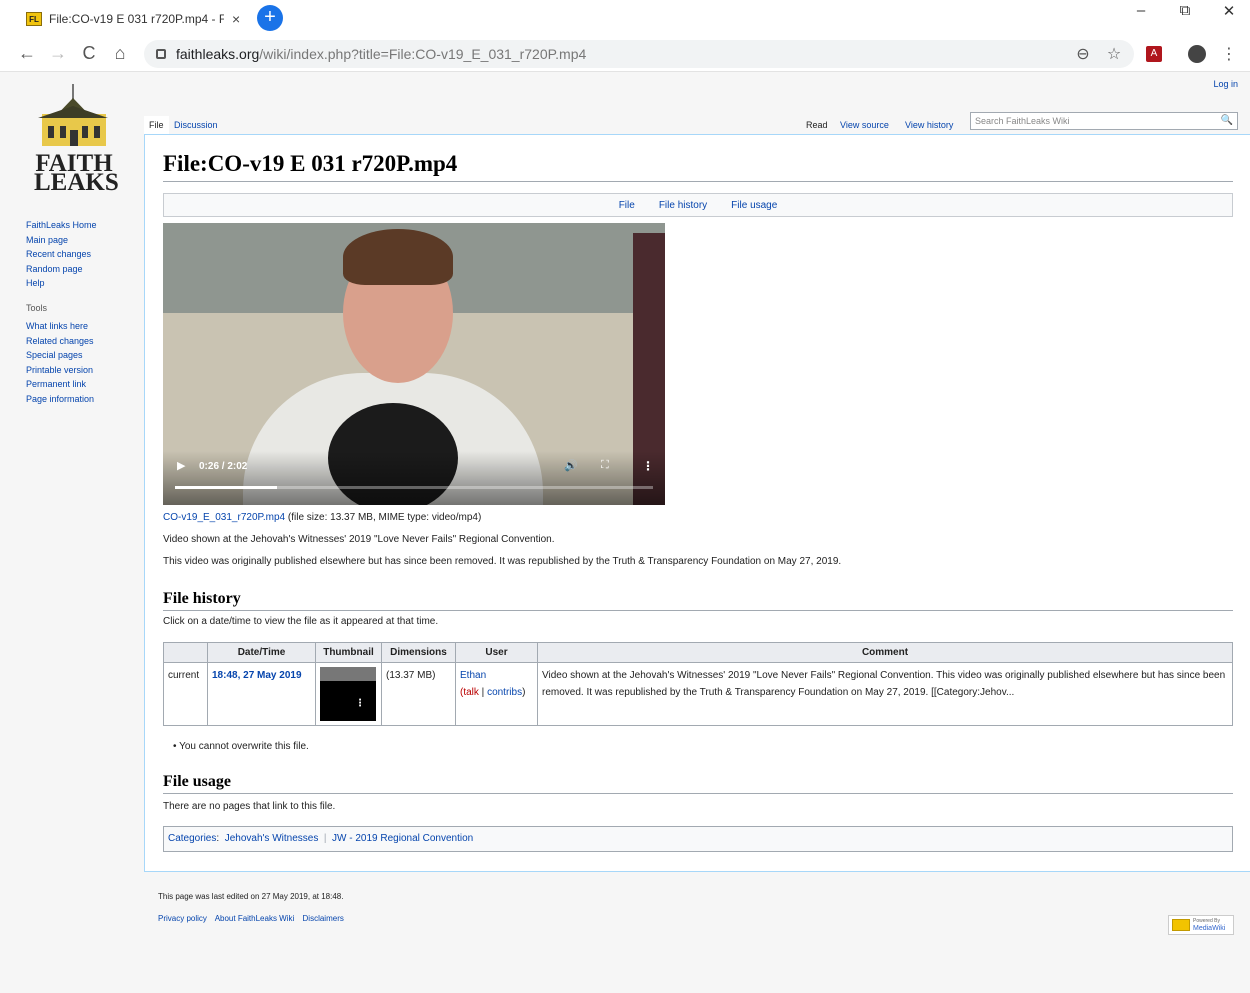  I want to click on browser-tab: FL File:CO-v19 E 031 r720P.mp4 - Fa ×, so click(132, 19).